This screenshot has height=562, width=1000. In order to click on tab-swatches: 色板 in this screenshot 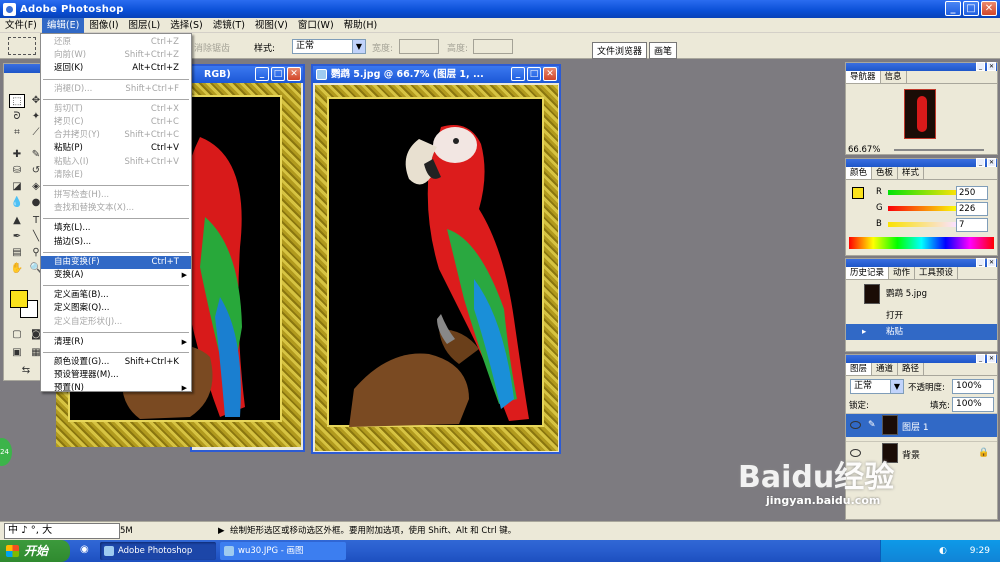, I will do `click(885, 173)`.